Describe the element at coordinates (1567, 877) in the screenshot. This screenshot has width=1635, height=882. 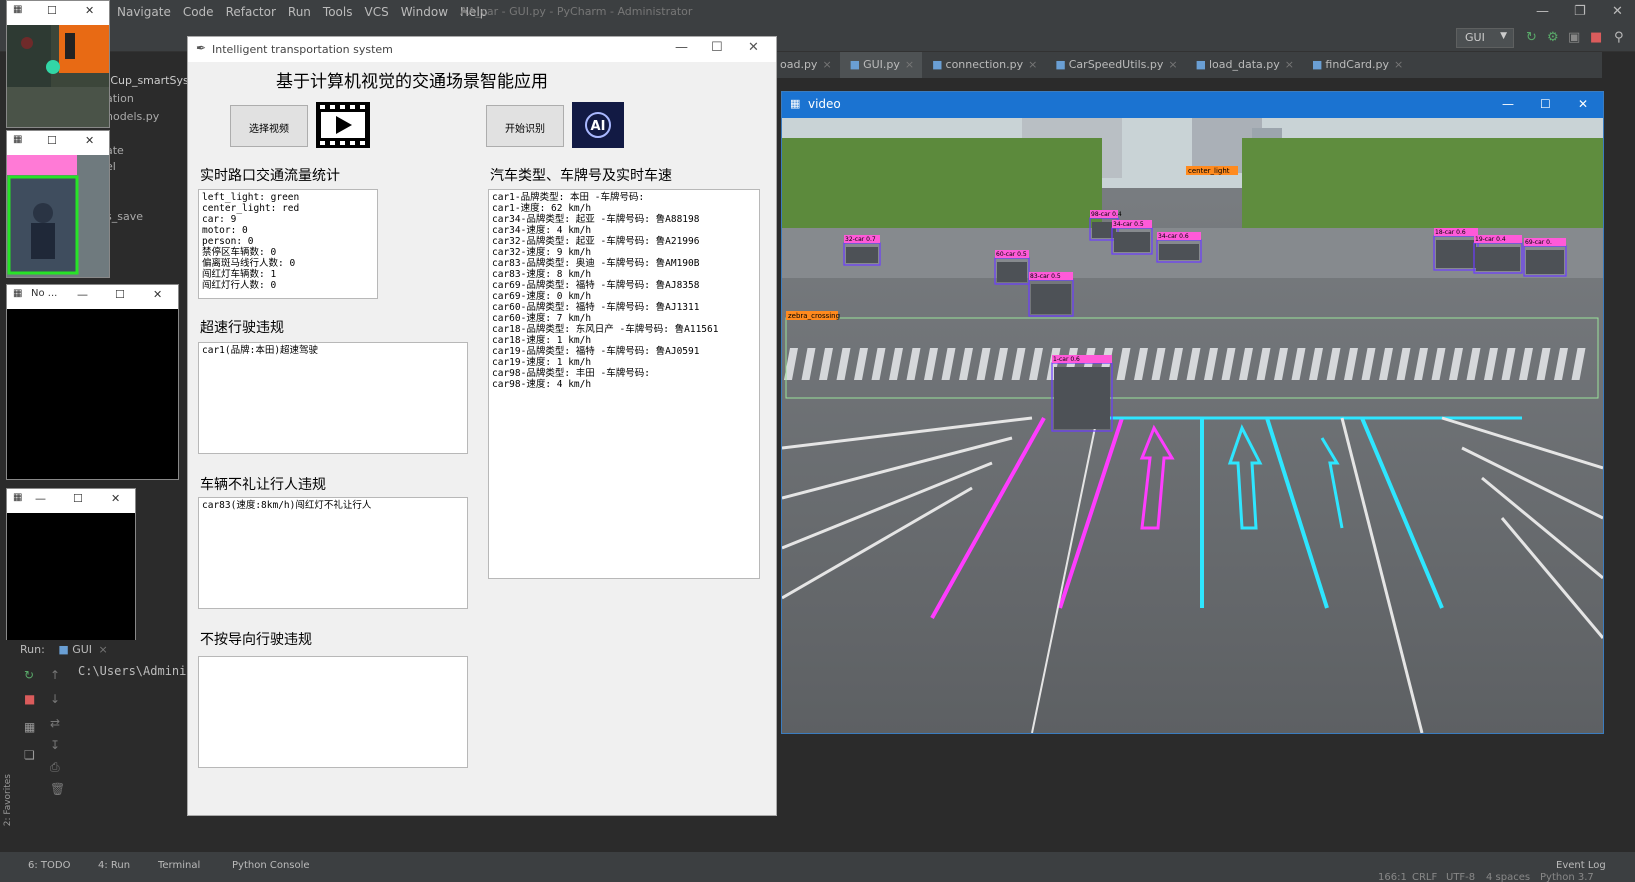
I see `status-interpreter: Python 3.7` at that location.